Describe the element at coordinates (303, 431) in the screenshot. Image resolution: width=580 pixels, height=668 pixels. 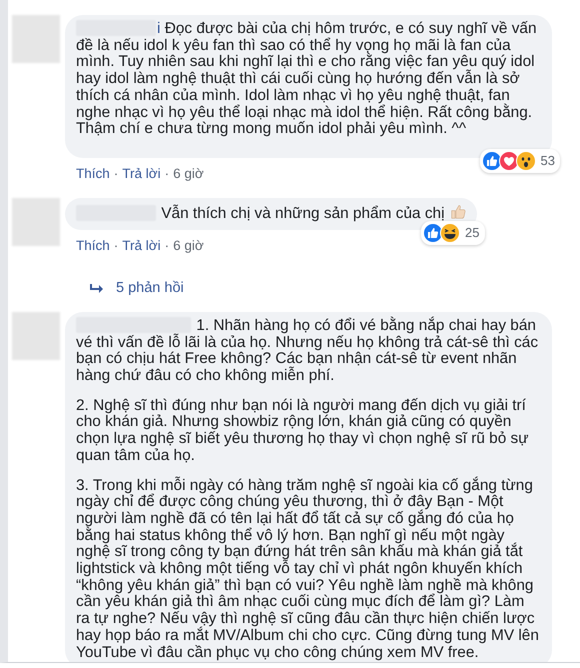
I see `comment-text: 2. Nghệ sĩ thì đúng như bạn nói là người mang đến dịch vụ giải trí cho khán giả. Nhưng showbiz rộng lớn, khán giả cũng có quyền chọn lựa nghệ sĩ biết yêu thương họ thay vì chọn nghệ sĩ rũ bỏ sự quan tâm của họ.` at that location.